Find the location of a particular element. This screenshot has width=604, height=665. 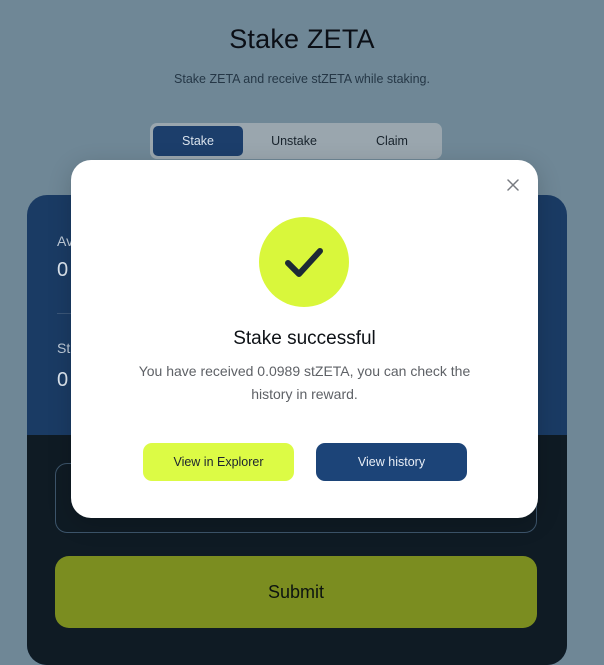

page-title: Stake ZETA is located at coordinates (302, 39).